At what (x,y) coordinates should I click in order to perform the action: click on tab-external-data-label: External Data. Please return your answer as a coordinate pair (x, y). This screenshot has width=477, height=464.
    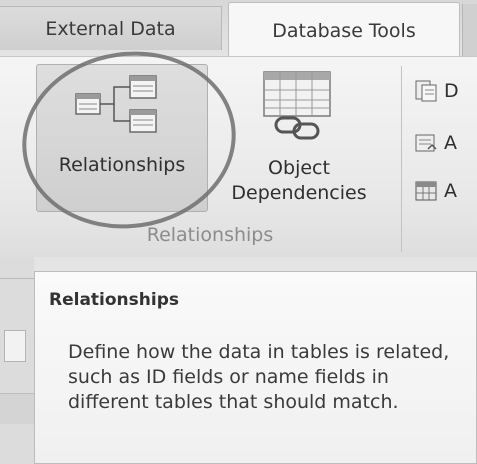
    Looking at the image, I should click on (110, 28).